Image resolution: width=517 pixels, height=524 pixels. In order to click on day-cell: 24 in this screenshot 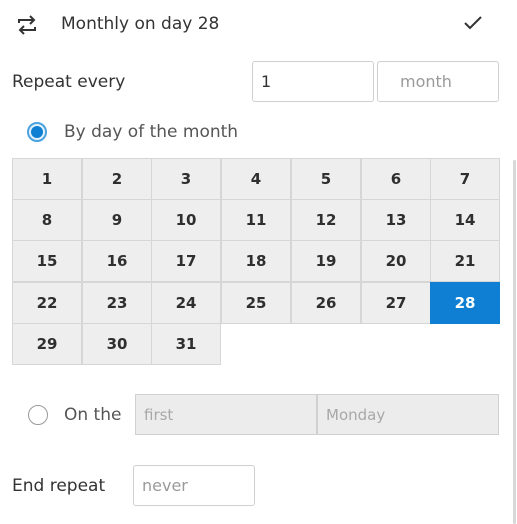, I will do `click(186, 303)`.